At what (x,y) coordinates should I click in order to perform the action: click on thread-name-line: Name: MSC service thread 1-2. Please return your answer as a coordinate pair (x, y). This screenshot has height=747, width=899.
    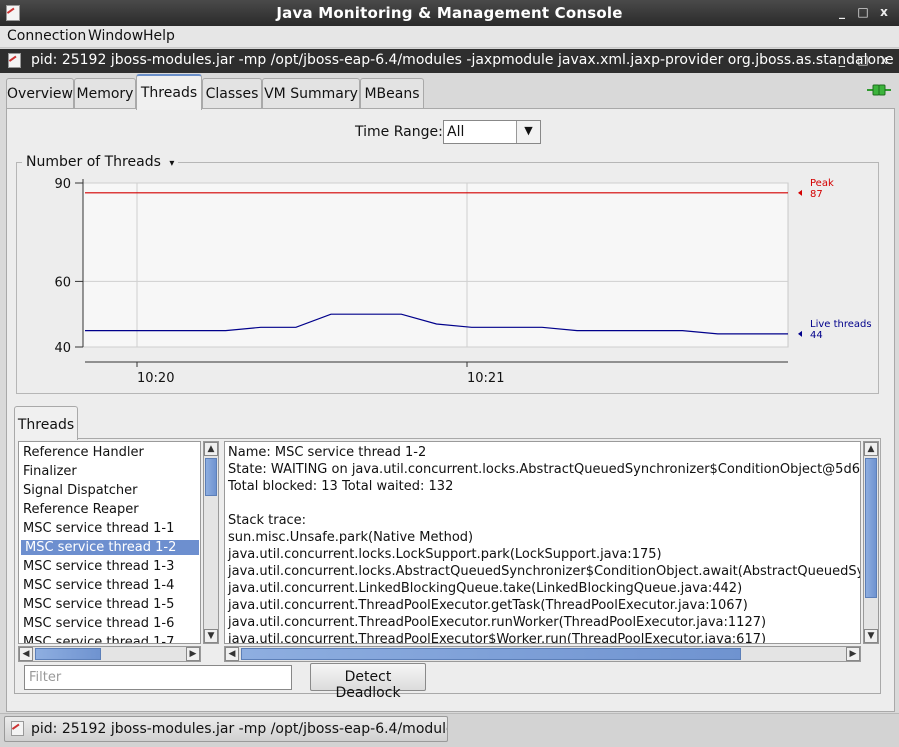
    Looking at the image, I should click on (327, 452).